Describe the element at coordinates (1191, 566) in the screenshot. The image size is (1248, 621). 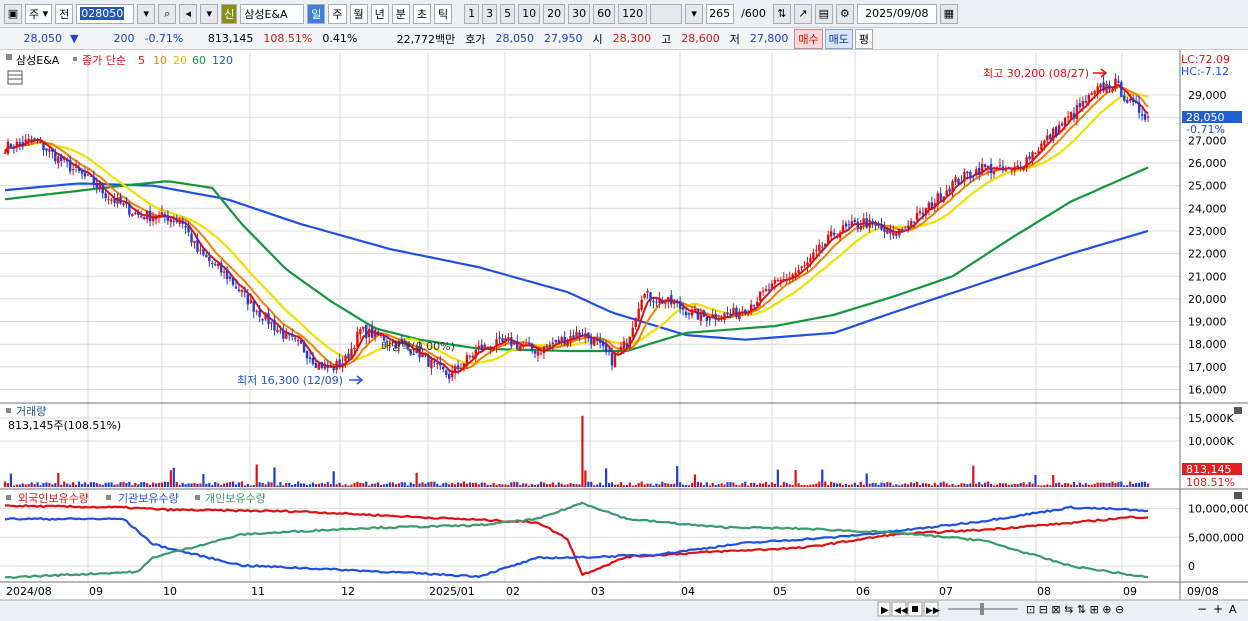
I see `holders-tick-label: 0` at that location.